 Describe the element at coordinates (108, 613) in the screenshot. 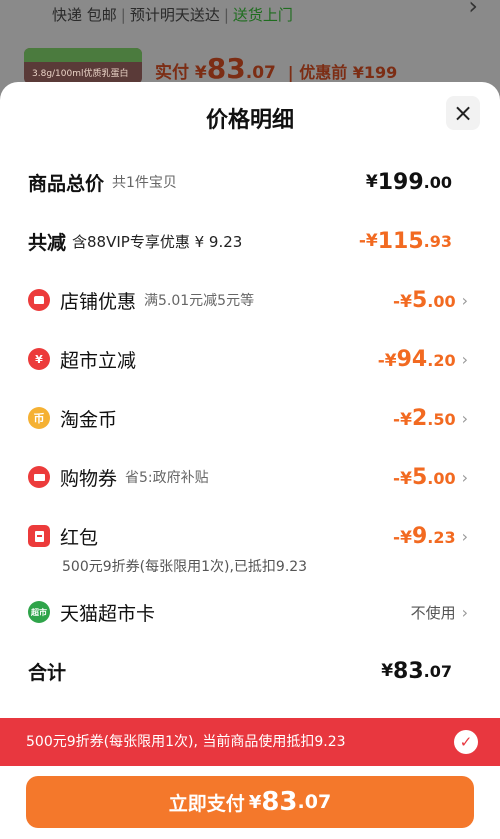

I see `market-card-label: 天猫超市卡` at that location.